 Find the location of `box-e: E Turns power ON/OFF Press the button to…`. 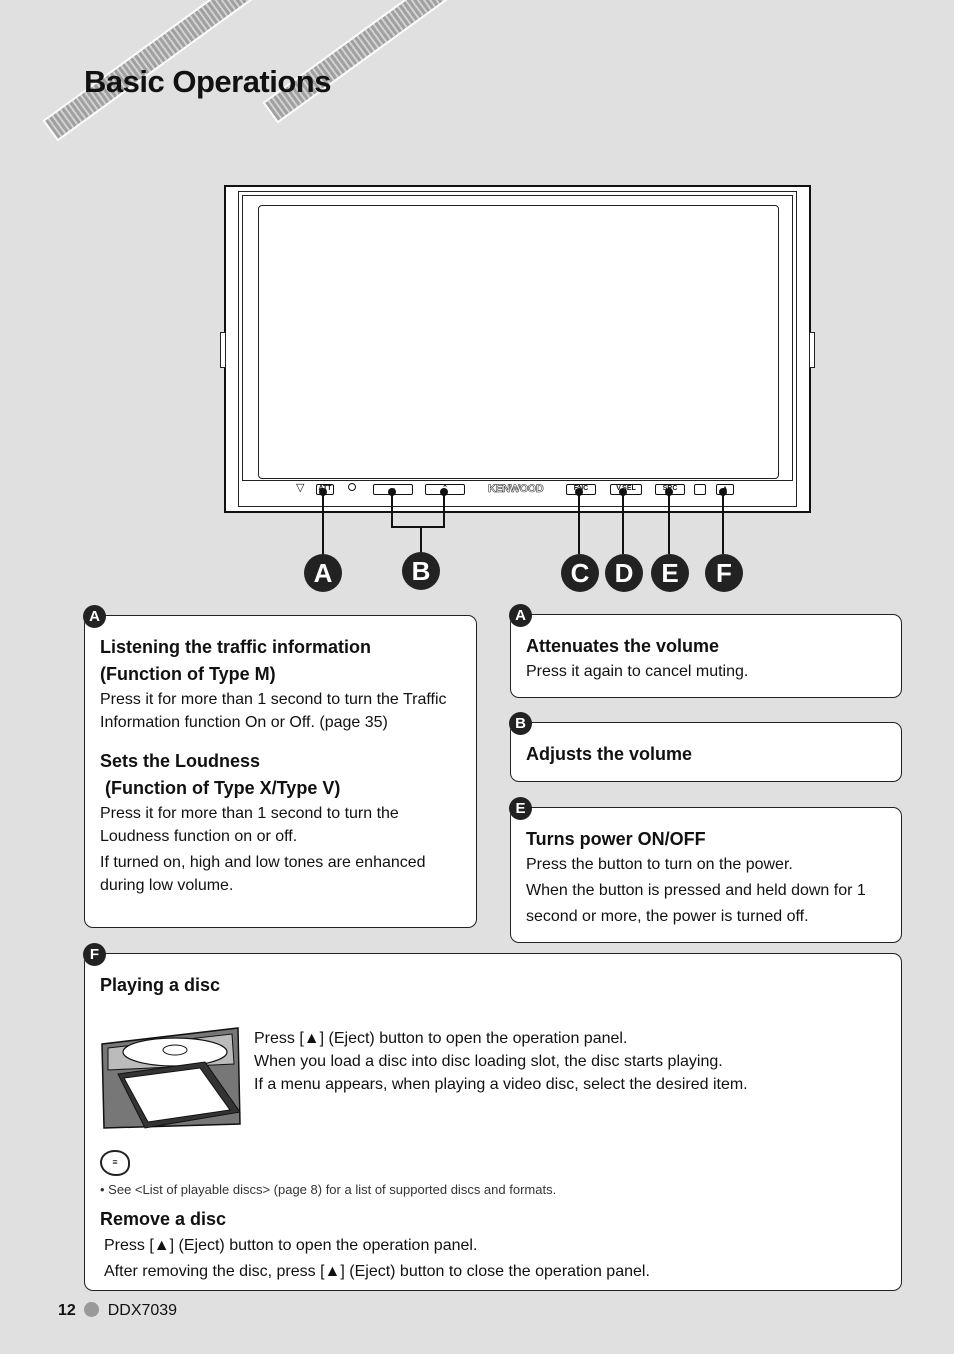

box-e: E Turns power ON/OFF Press the button to… is located at coordinates (705, 870).